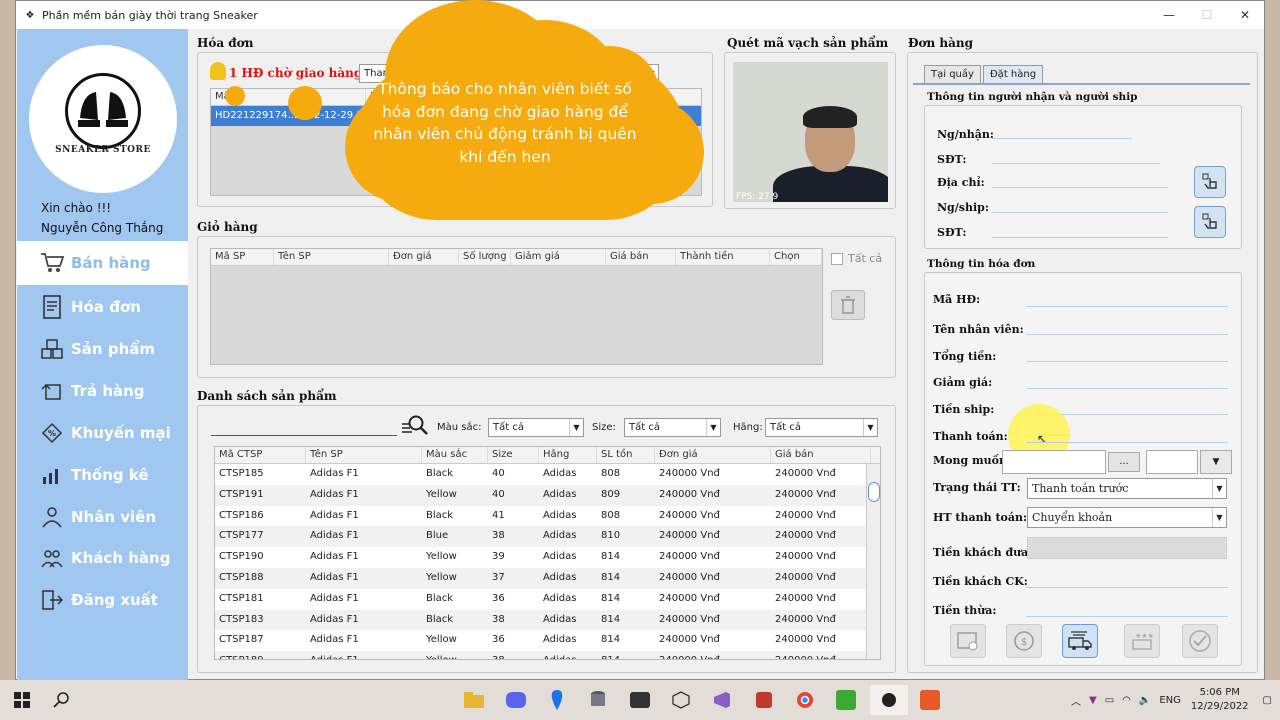  Describe the element at coordinates (113, 349) in the screenshot. I see `nav-label: Sản phẩm` at that location.